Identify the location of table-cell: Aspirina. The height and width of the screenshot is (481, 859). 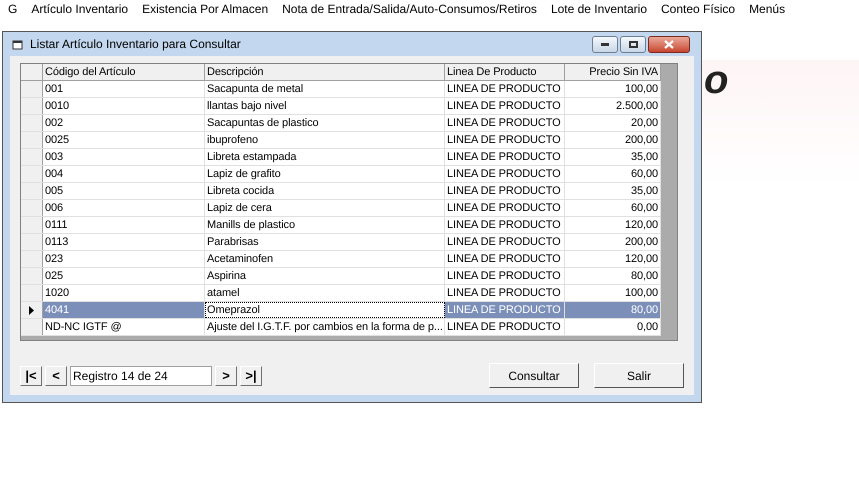
(325, 276).